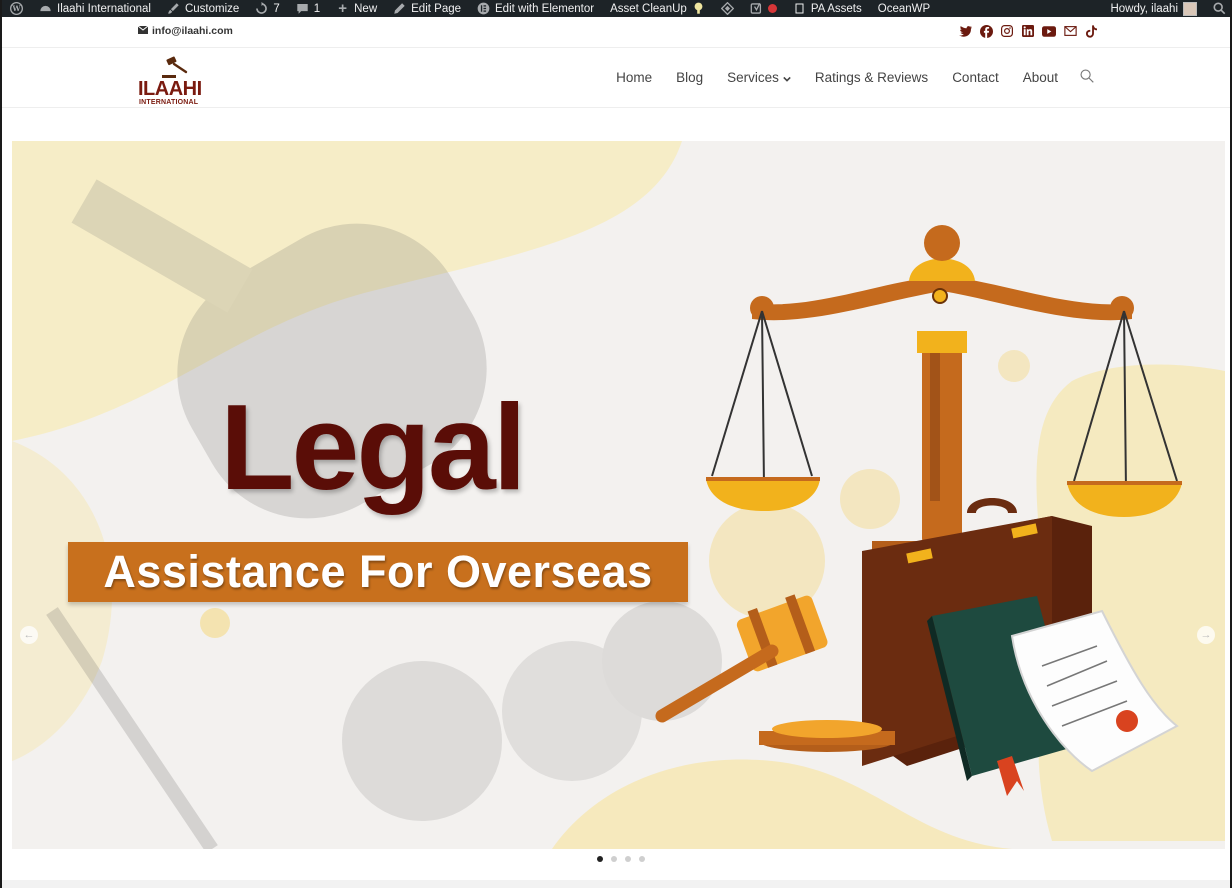 This screenshot has width=1232, height=888. What do you see at coordinates (799, 8) in the screenshot?
I see `square-outline-icon` at bounding box center [799, 8].